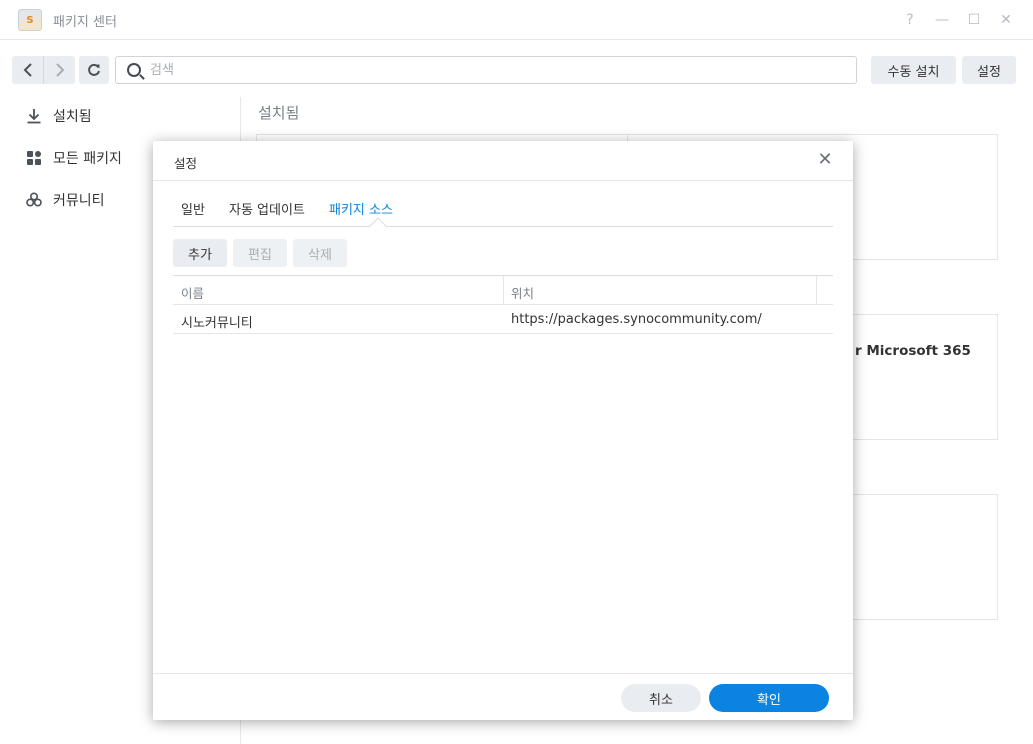 The image size is (1033, 744). I want to click on package-card-title: r Microsoft 365, so click(913, 351).